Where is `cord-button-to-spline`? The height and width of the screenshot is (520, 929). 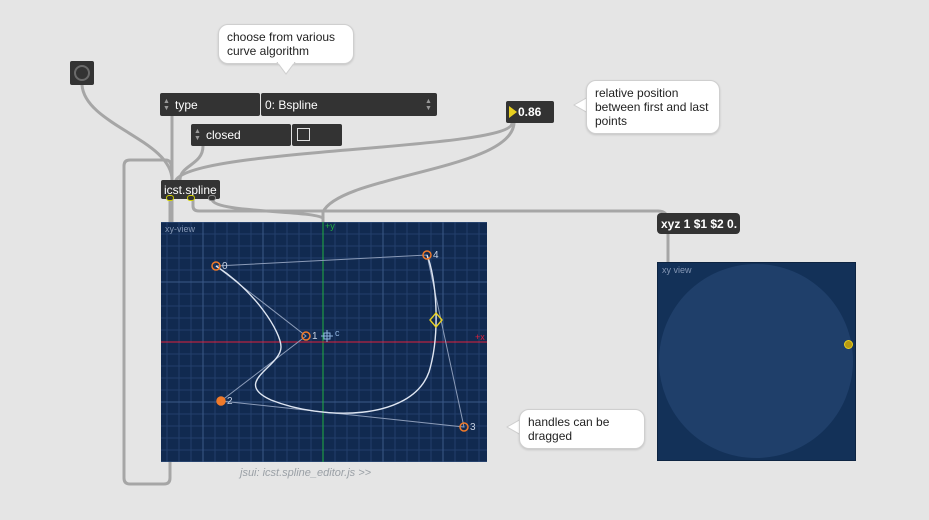
cord-button-to-spline is located at coordinates (127, 132).